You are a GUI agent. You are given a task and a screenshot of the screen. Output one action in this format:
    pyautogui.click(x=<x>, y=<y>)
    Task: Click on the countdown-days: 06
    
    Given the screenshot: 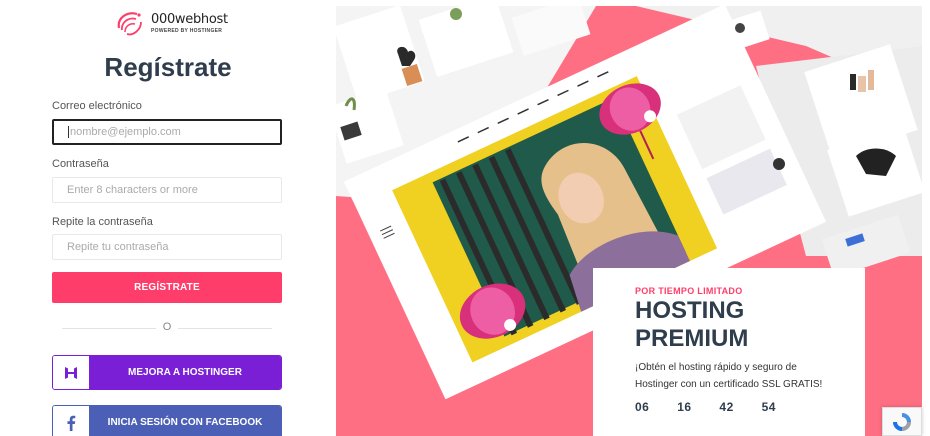 What is the action you would take?
    pyautogui.click(x=642, y=407)
    